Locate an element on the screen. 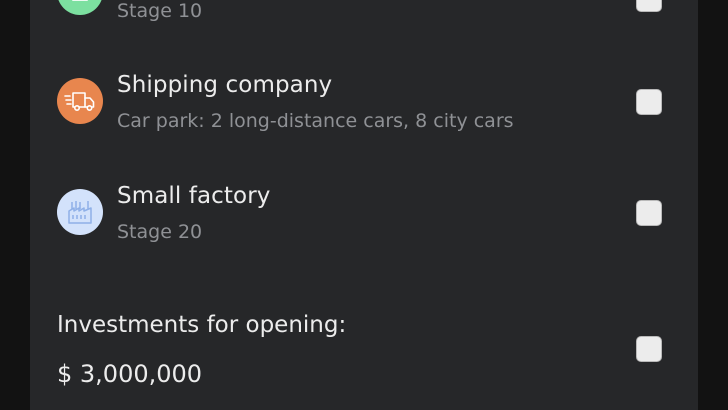 This screenshot has height=410, width=728. item-subtitle: Stage 20 is located at coordinates (160, 232).